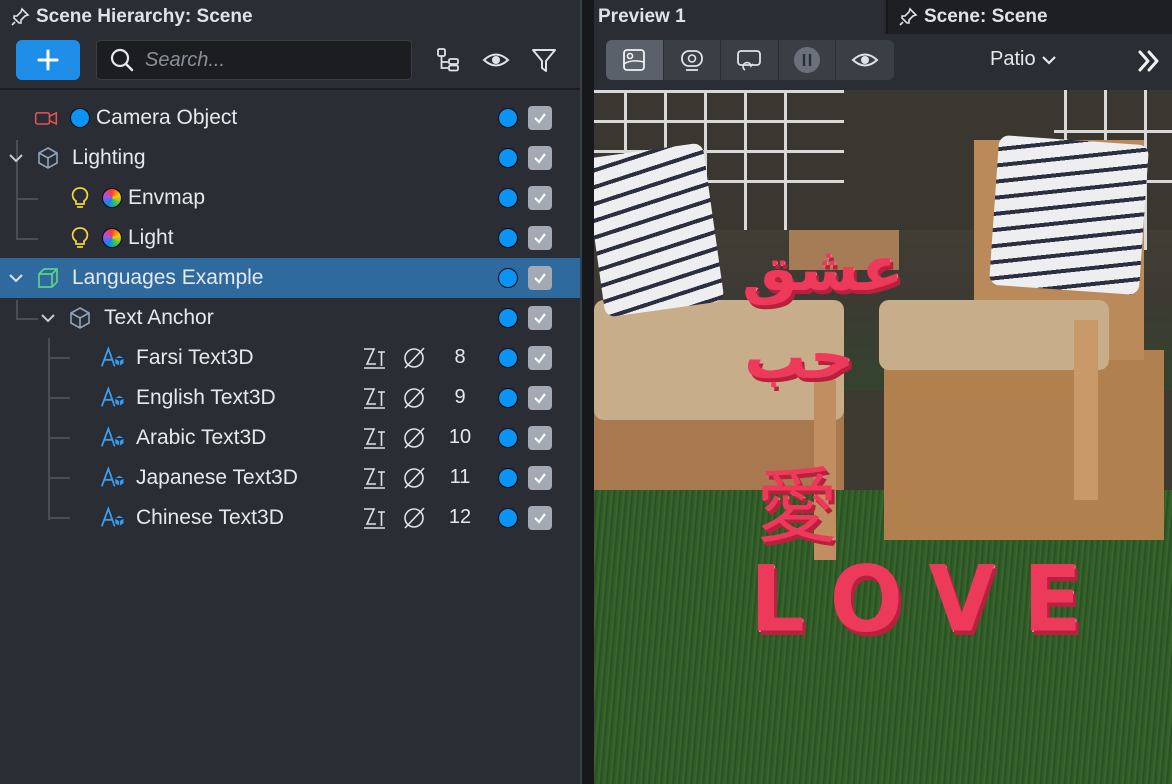 This screenshot has width=1172, height=784. Describe the element at coordinates (807, 60) in the screenshot. I see `preview-pause-button` at that location.